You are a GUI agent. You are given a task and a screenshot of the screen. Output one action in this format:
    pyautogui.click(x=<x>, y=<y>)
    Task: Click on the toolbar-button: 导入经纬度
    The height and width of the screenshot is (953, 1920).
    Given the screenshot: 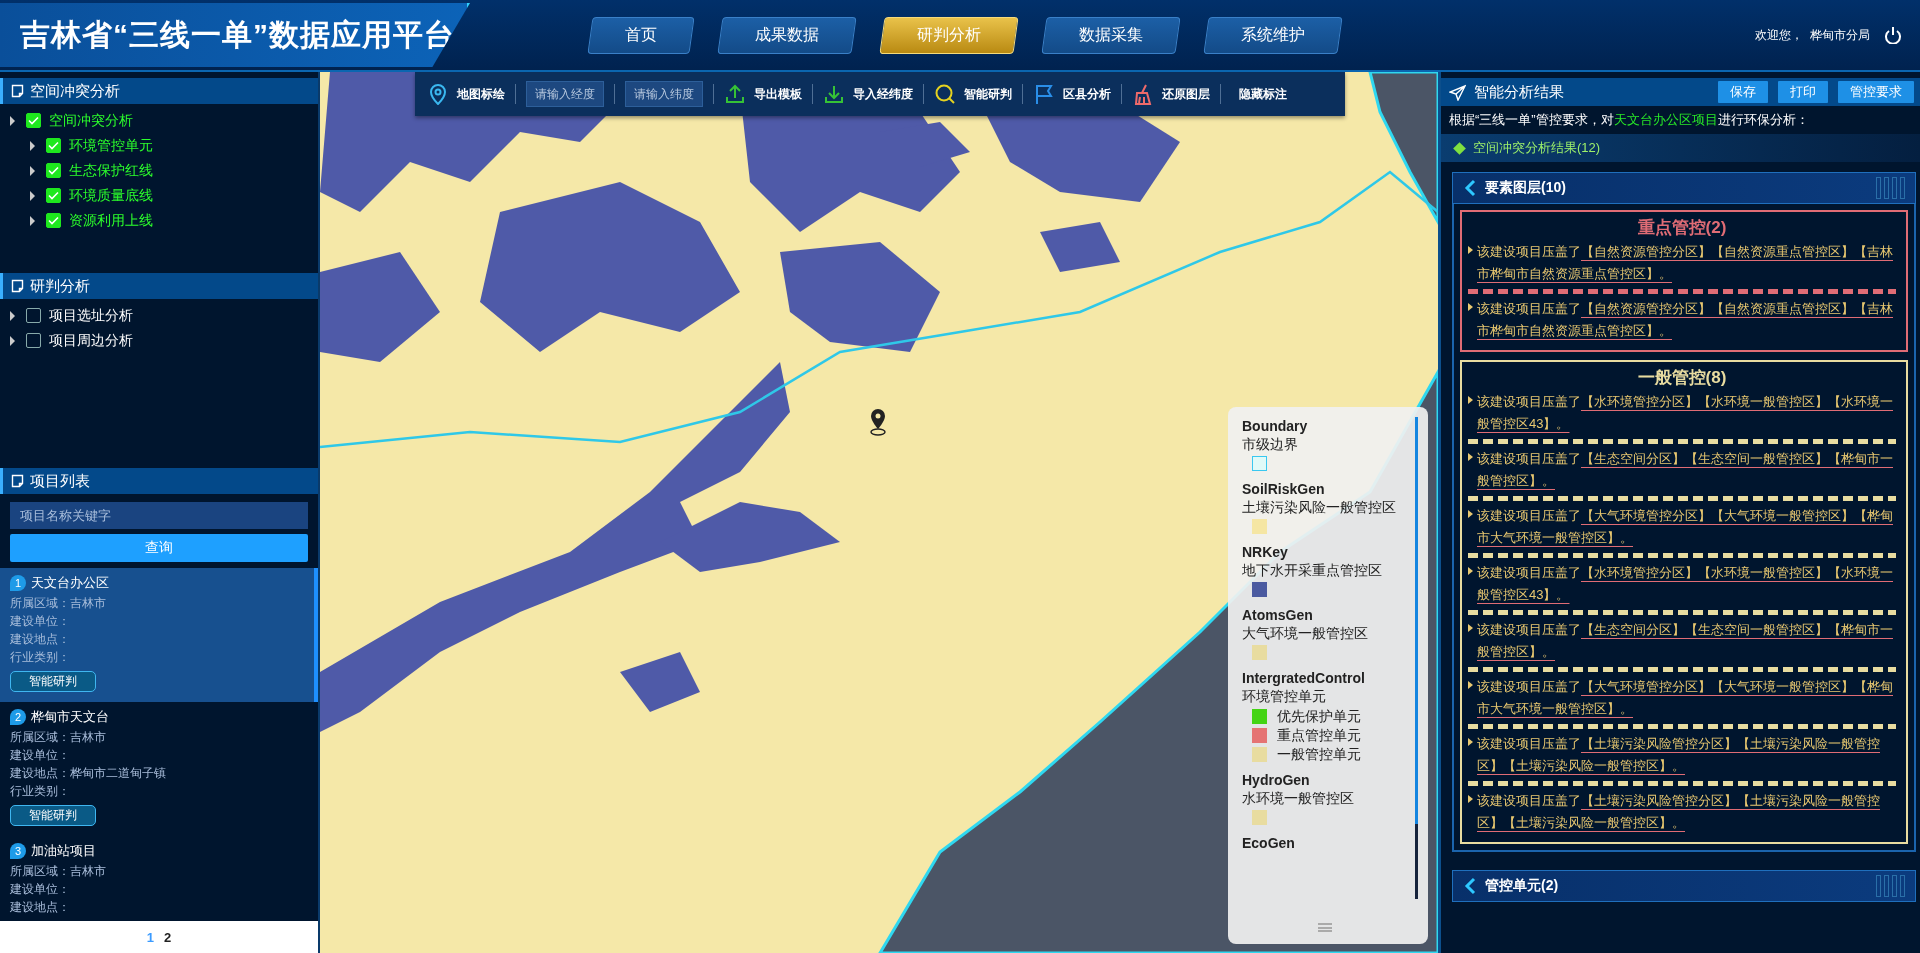 What is the action you would take?
    pyautogui.click(x=868, y=94)
    